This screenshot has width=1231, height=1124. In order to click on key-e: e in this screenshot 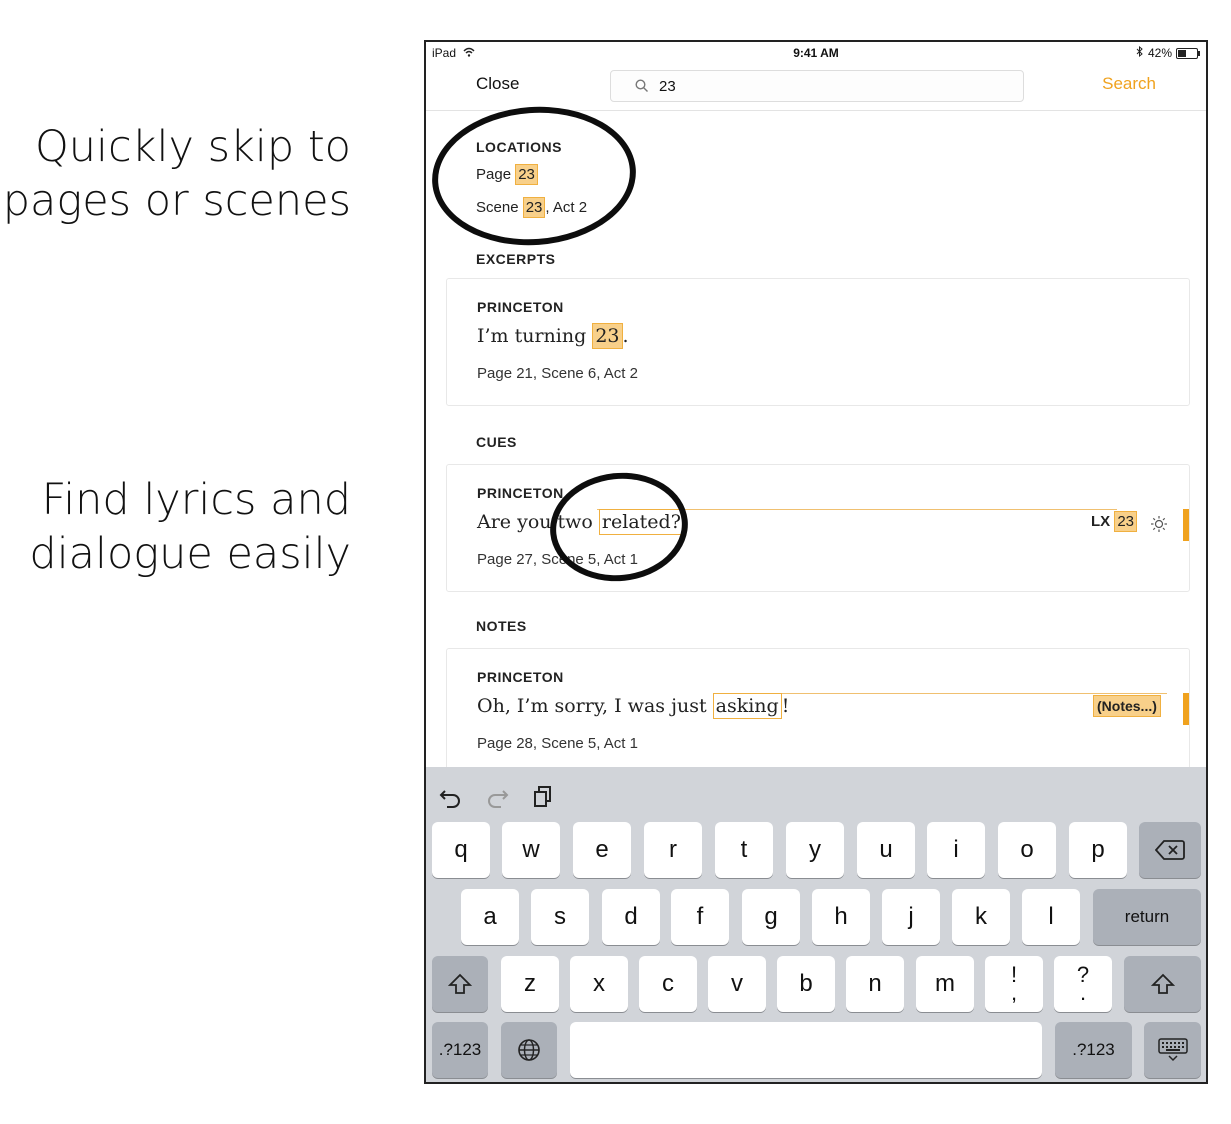, I will do `click(602, 850)`.